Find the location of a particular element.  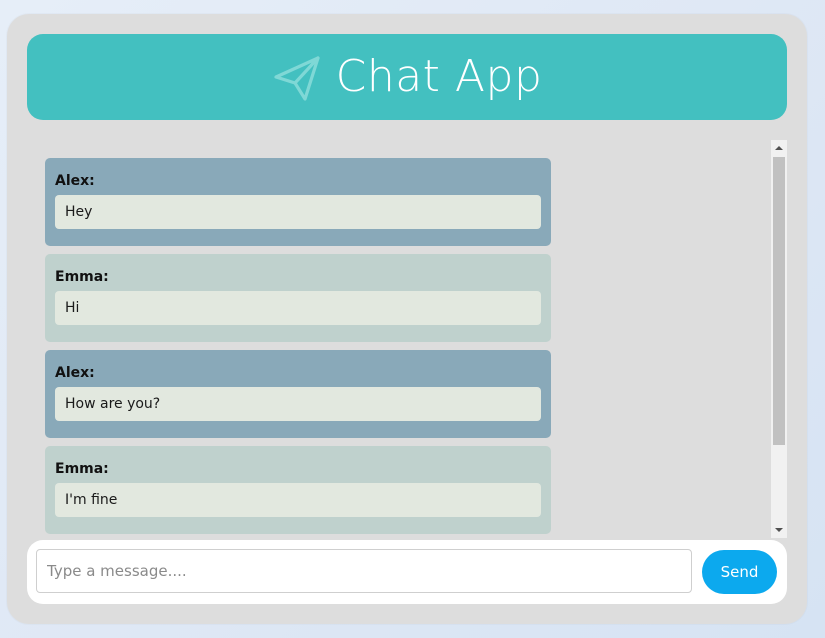

message-text: How are you? is located at coordinates (298, 404).